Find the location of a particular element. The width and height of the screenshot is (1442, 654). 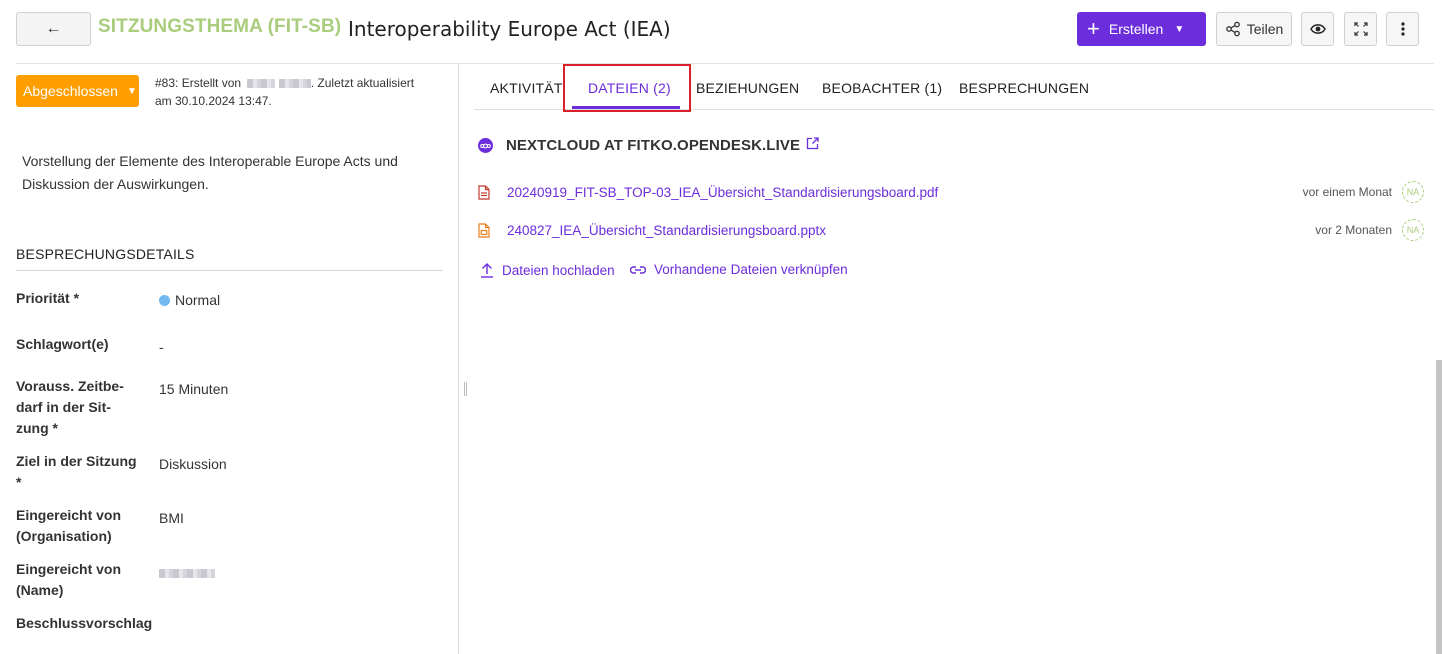

scrollbar is located at coordinates (1439, 507).